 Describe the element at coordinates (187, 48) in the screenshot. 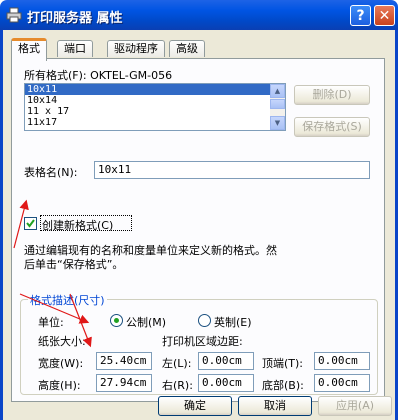

I see `tab-advanced: 高级` at that location.